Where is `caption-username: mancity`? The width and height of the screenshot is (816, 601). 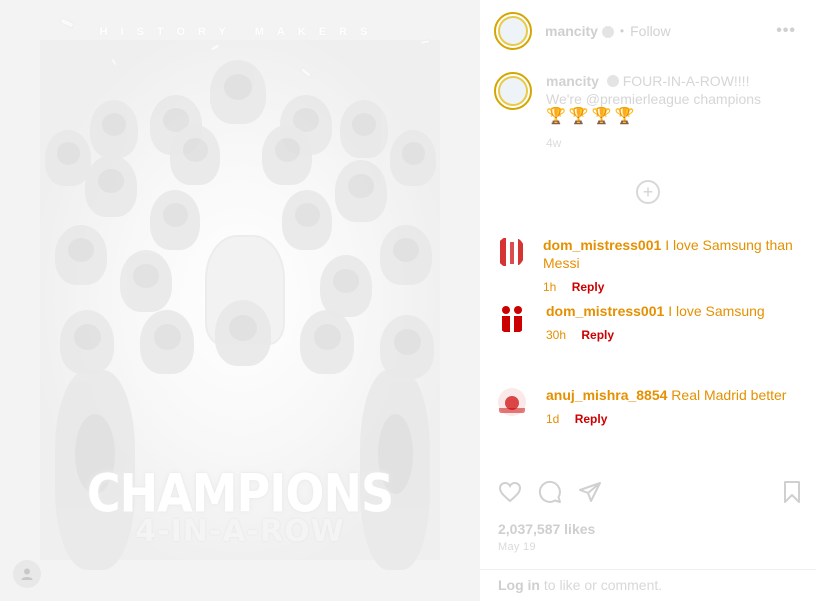 caption-username: mancity is located at coordinates (572, 81).